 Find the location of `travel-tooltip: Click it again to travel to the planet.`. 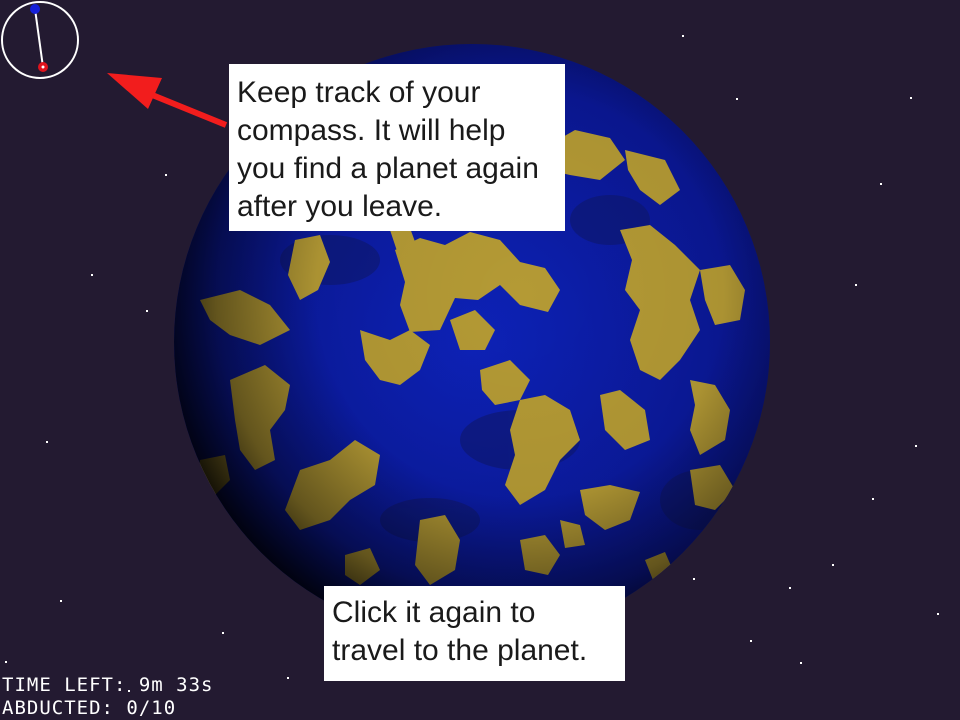

travel-tooltip: Click it again to travel to the planet. is located at coordinates (474, 633).